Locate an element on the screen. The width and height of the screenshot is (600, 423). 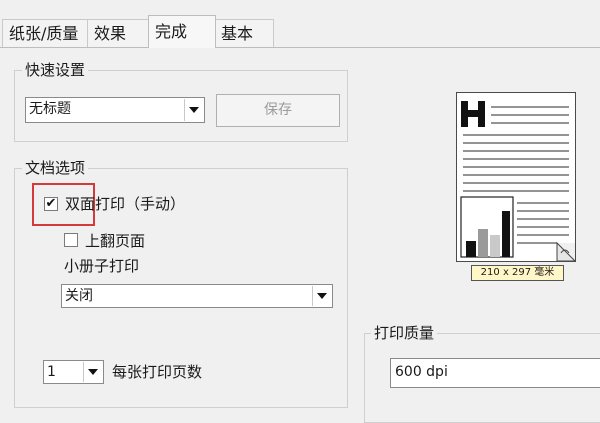
page-preview-graphic is located at coordinates (518, 181).